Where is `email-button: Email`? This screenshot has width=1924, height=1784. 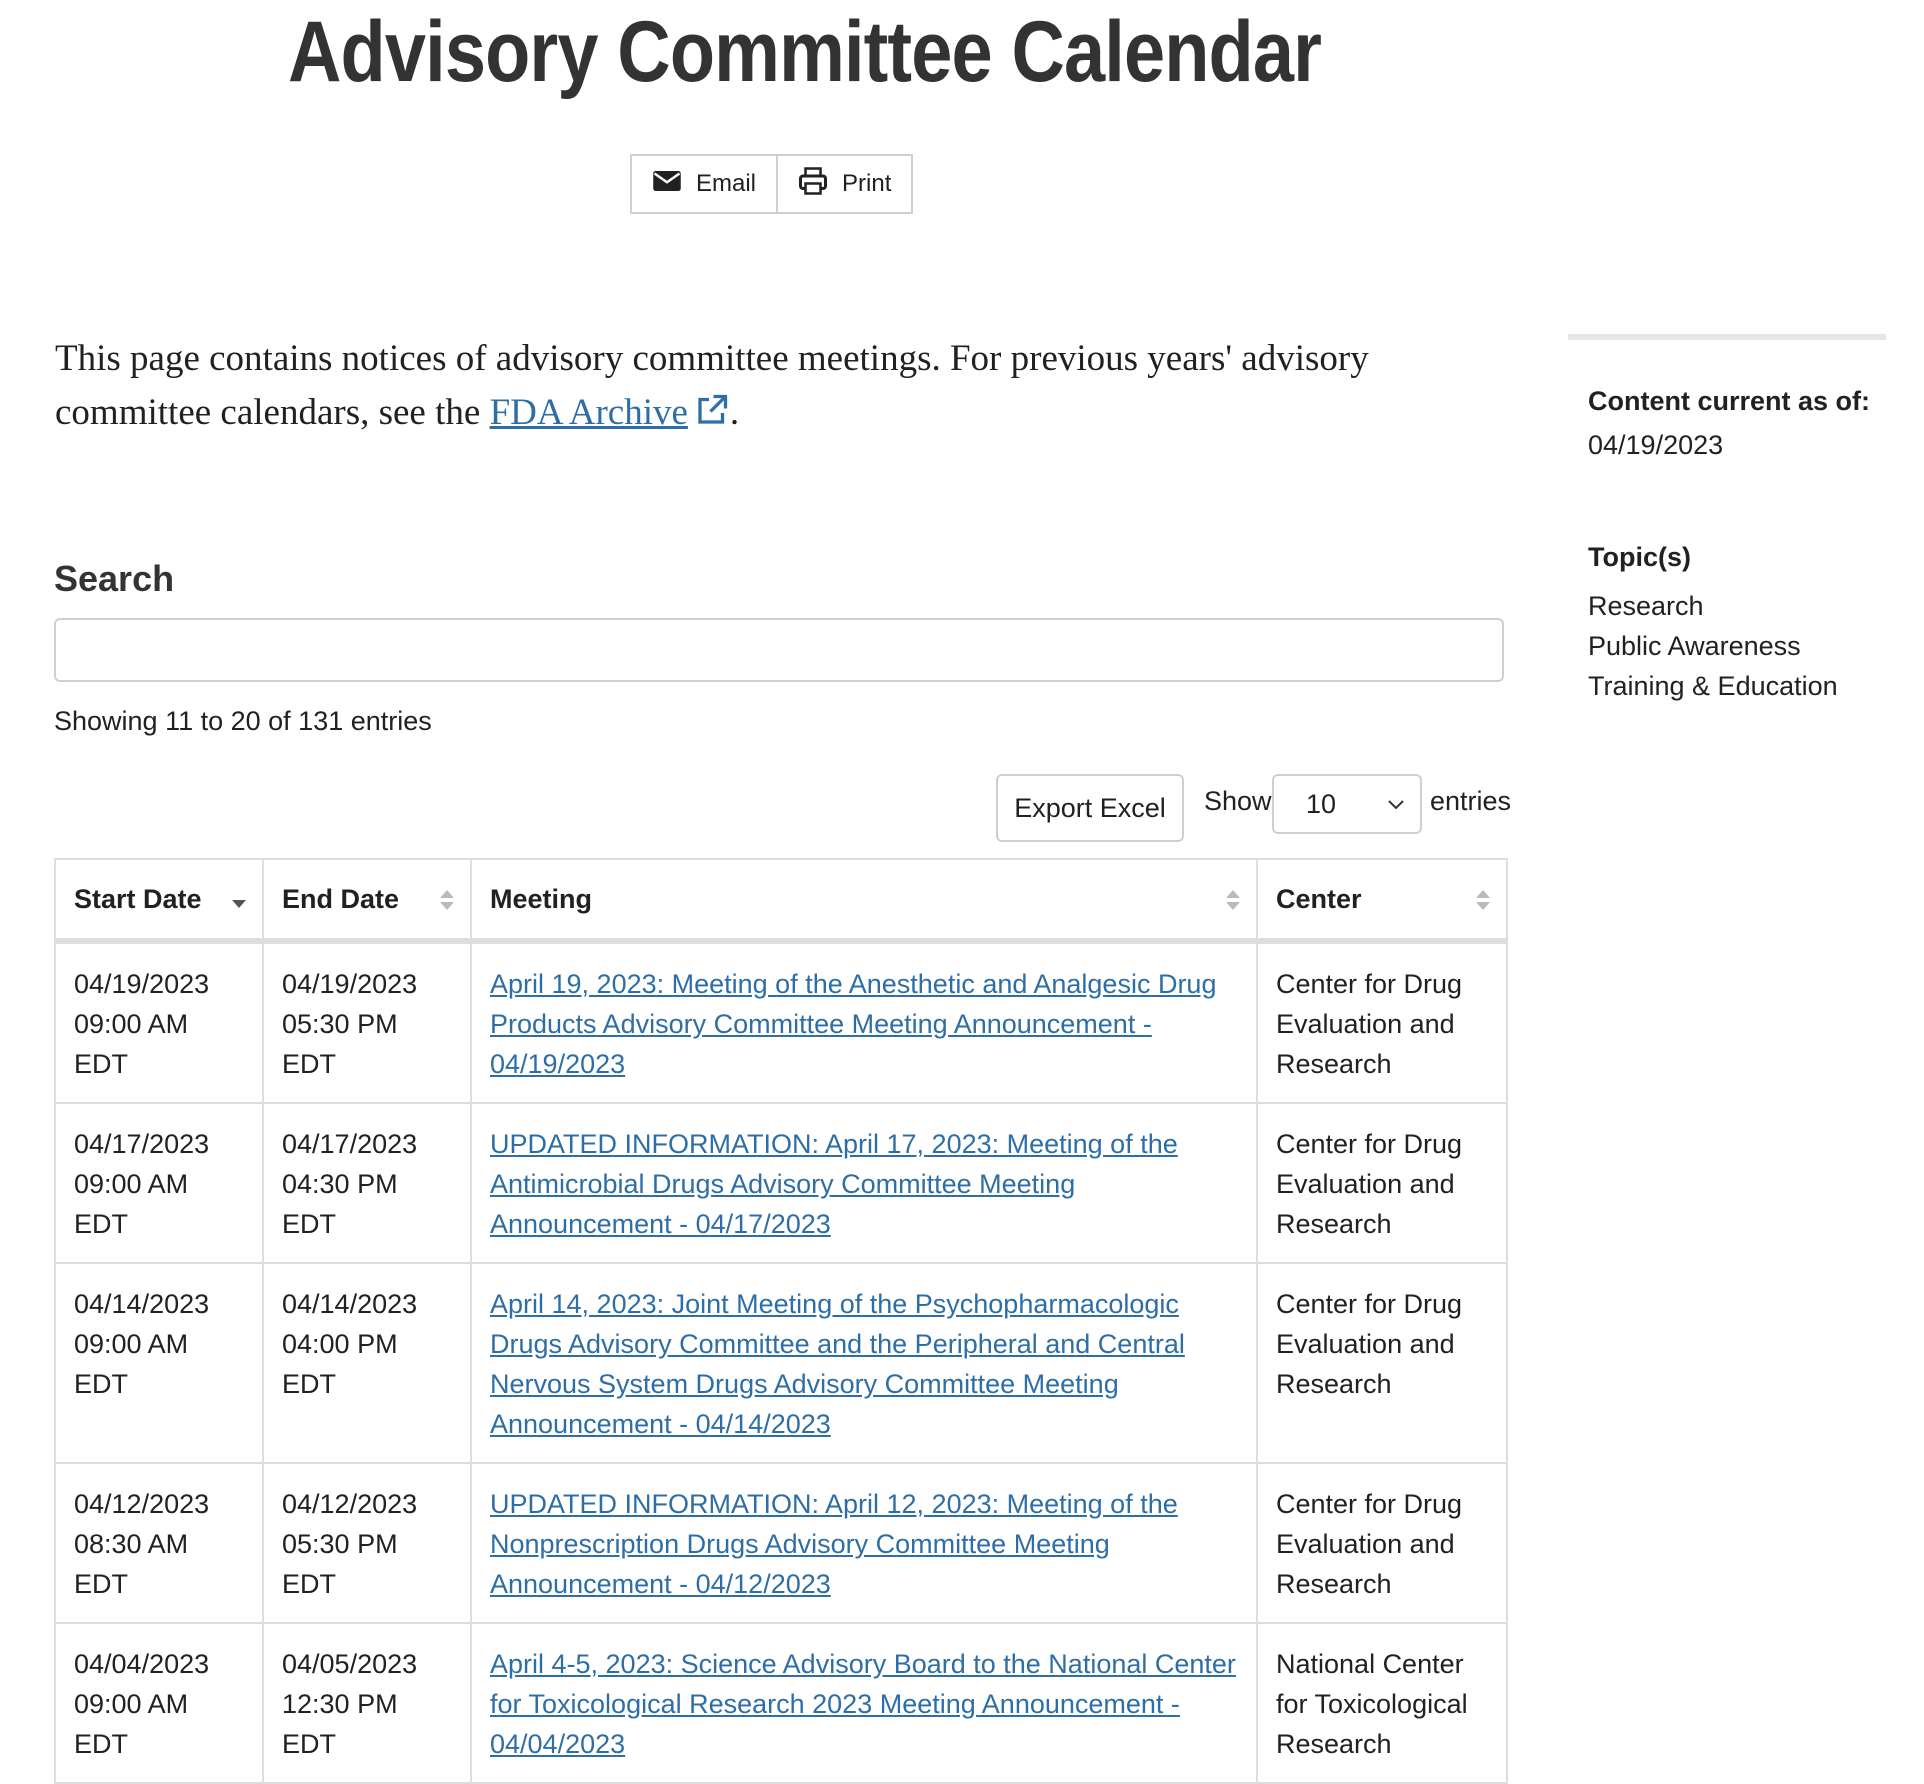 email-button: Email is located at coordinates (704, 184).